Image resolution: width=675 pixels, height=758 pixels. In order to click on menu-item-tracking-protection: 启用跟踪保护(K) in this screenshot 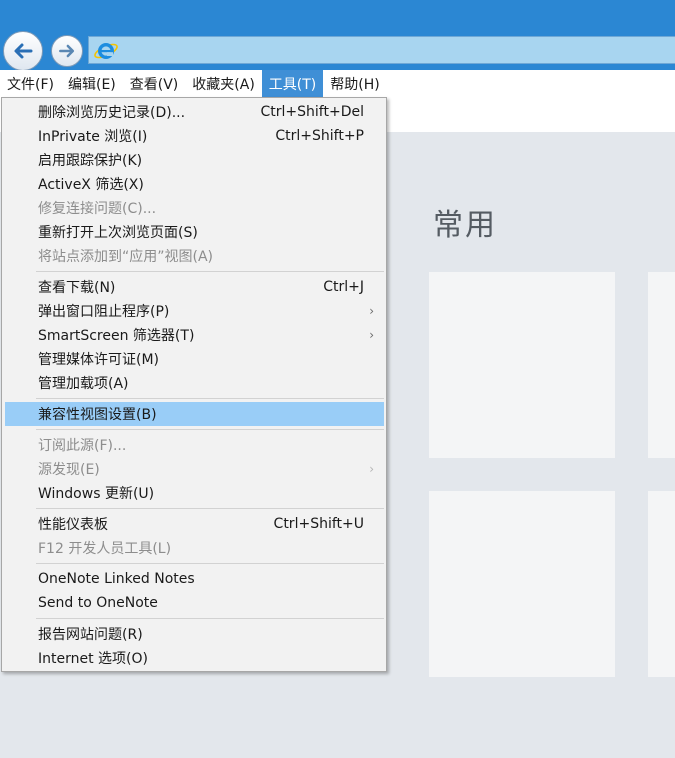, I will do `click(194, 160)`.